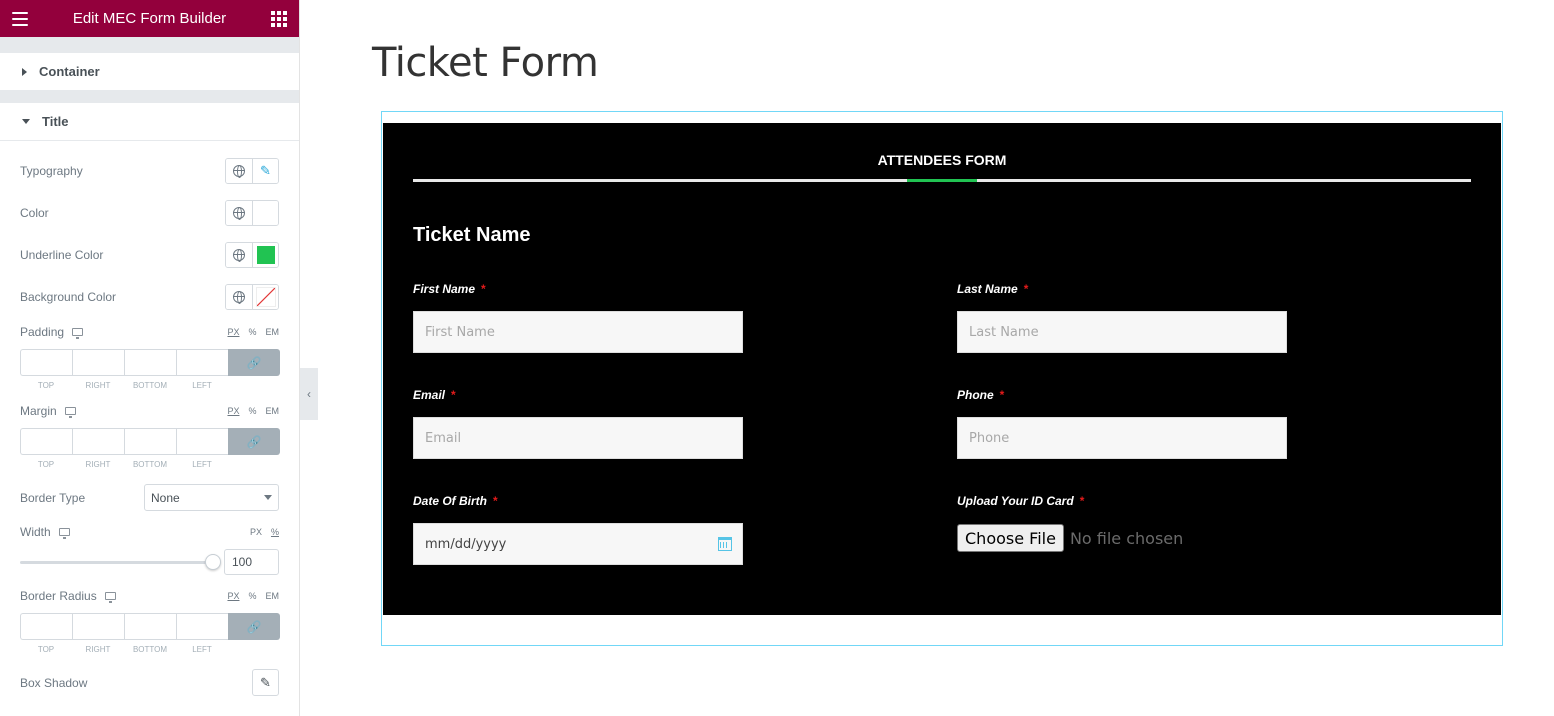 This screenshot has width=1554, height=716. What do you see at coordinates (265, 171) in the screenshot?
I see `edit-typography-button: ✎` at bounding box center [265, 171].